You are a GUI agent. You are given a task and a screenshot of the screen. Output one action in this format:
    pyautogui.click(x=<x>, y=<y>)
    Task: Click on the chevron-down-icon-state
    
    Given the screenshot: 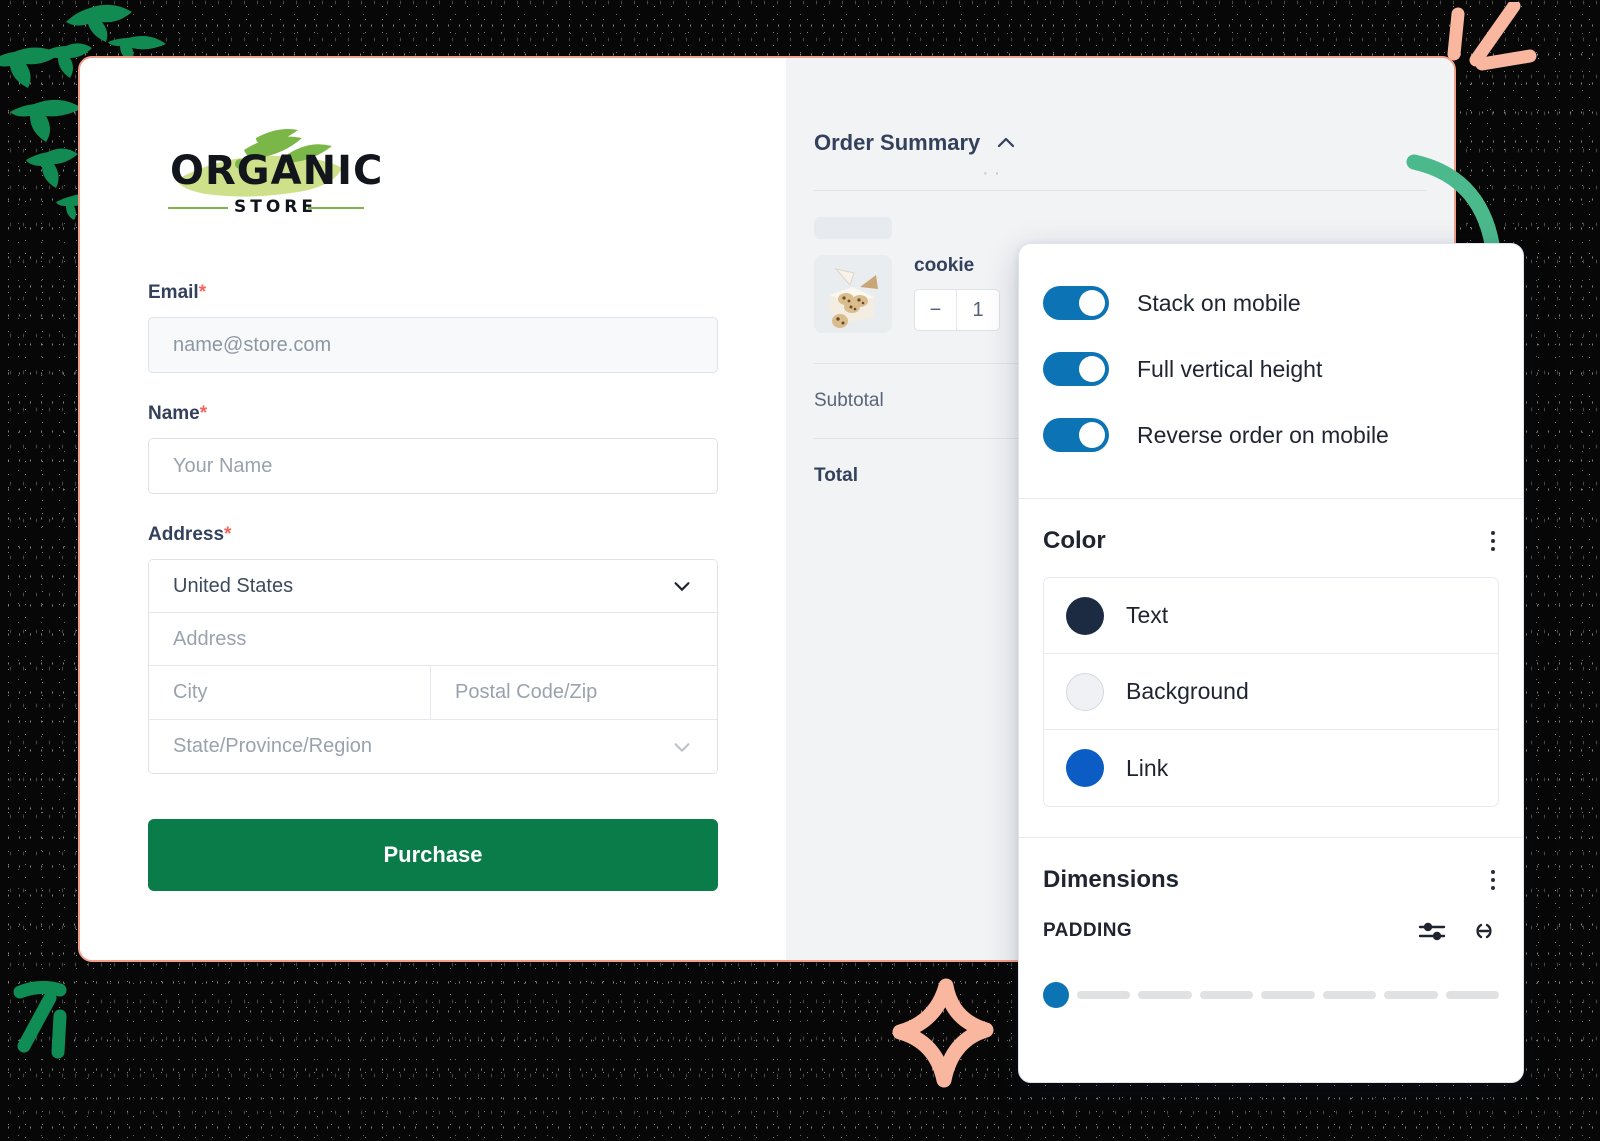 What is the action you would take?
    pyautogui.click(x=682, y=747)
    